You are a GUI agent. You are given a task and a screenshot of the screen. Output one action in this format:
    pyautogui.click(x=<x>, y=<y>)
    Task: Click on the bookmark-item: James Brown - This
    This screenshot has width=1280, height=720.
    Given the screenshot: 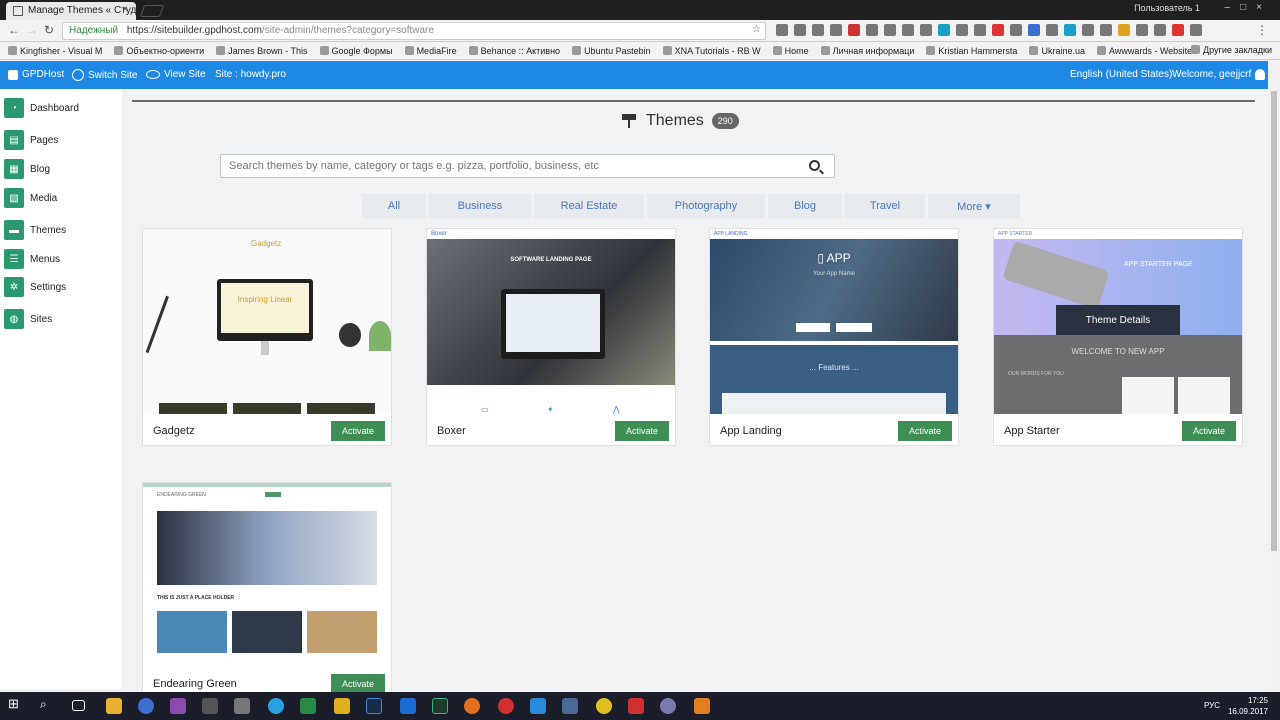 What is the action you would take?
    pyautogui.click(x=262, y=50)
    